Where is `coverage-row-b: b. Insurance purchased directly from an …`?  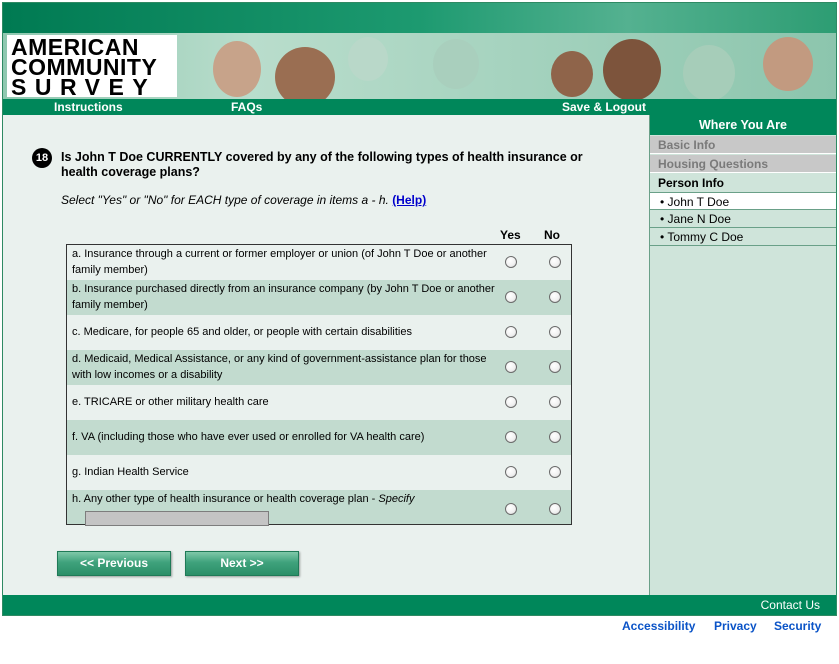
coverage-row-b: b. Insurance purchased directly from an … is located at coordinates (319, 297).